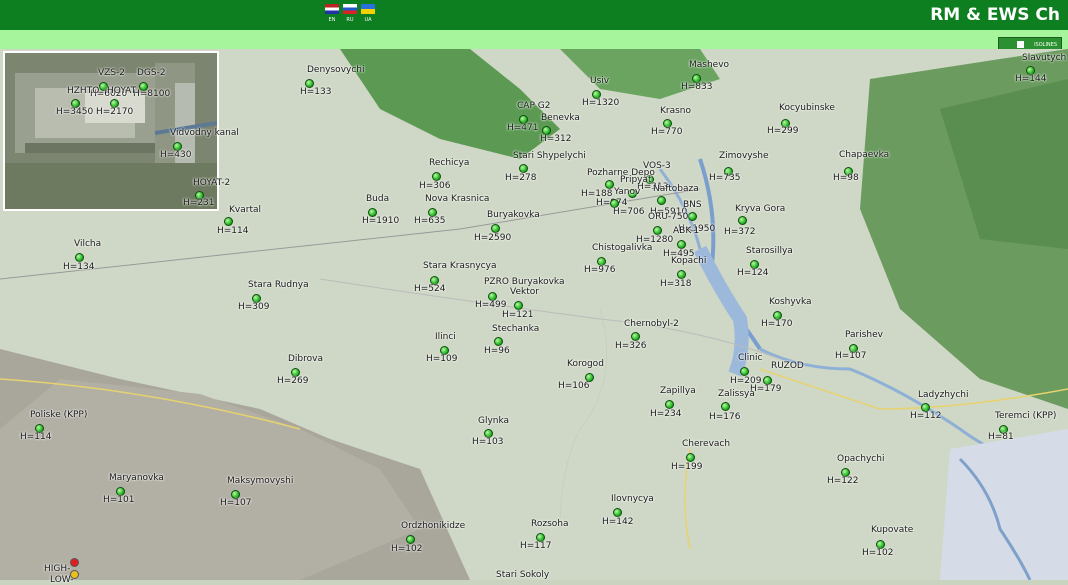  I want to click on station-name-label: RUZOD, so click(787, 366).